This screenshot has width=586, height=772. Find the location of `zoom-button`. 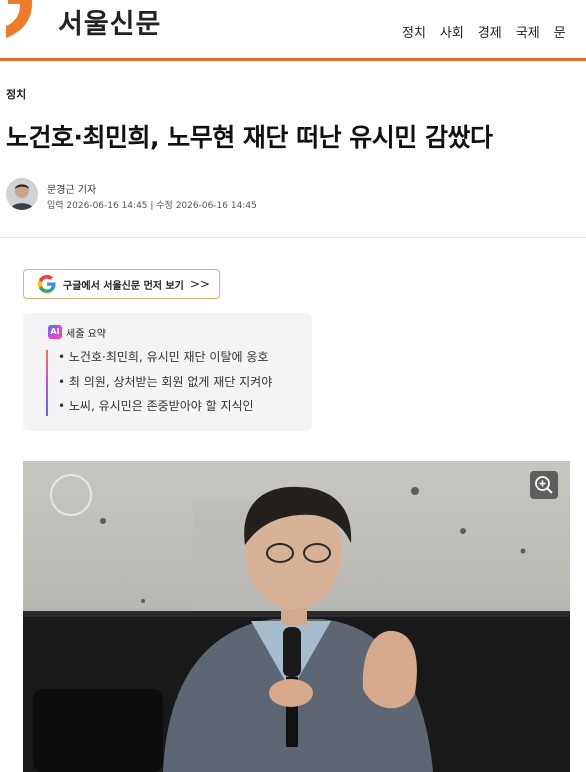

zoom-button is located at coordinates (544, 485).